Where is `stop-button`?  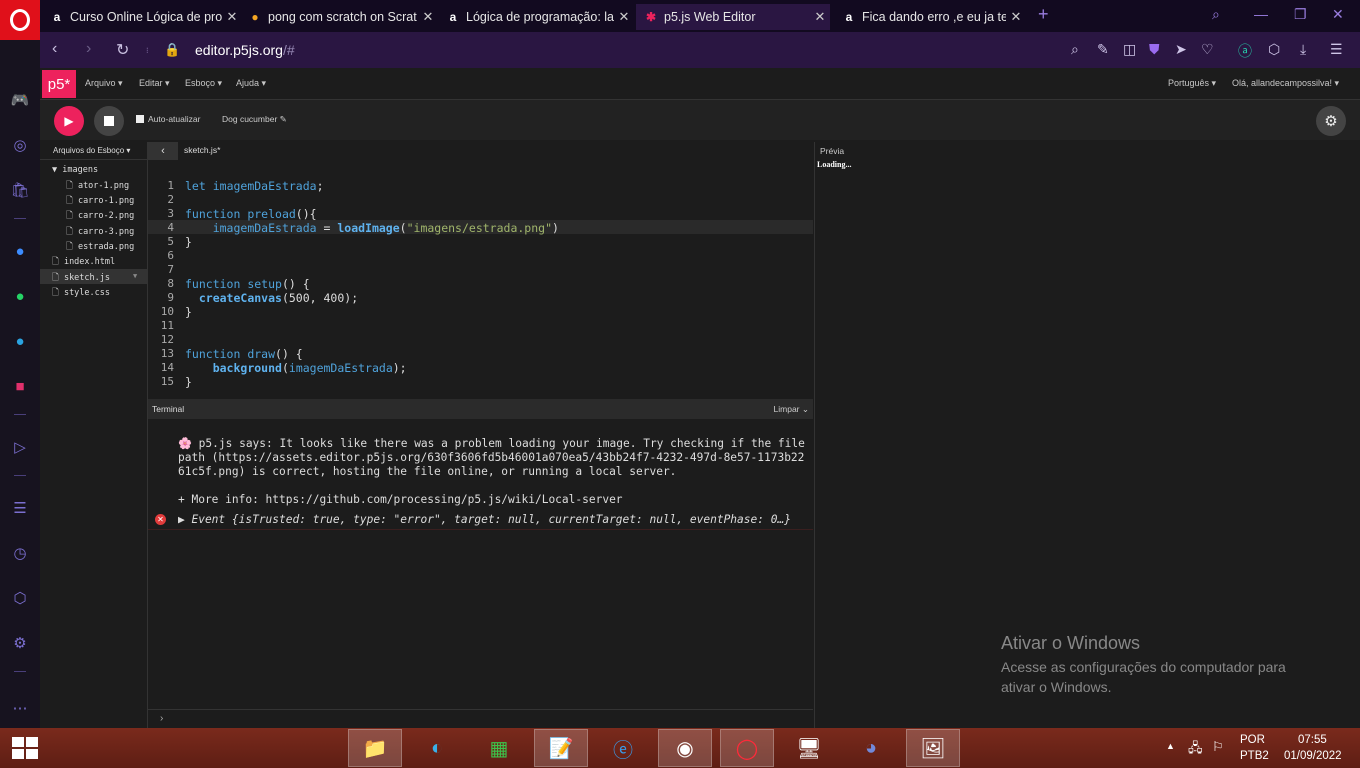 stop-button is located at coordinates (109, 121).